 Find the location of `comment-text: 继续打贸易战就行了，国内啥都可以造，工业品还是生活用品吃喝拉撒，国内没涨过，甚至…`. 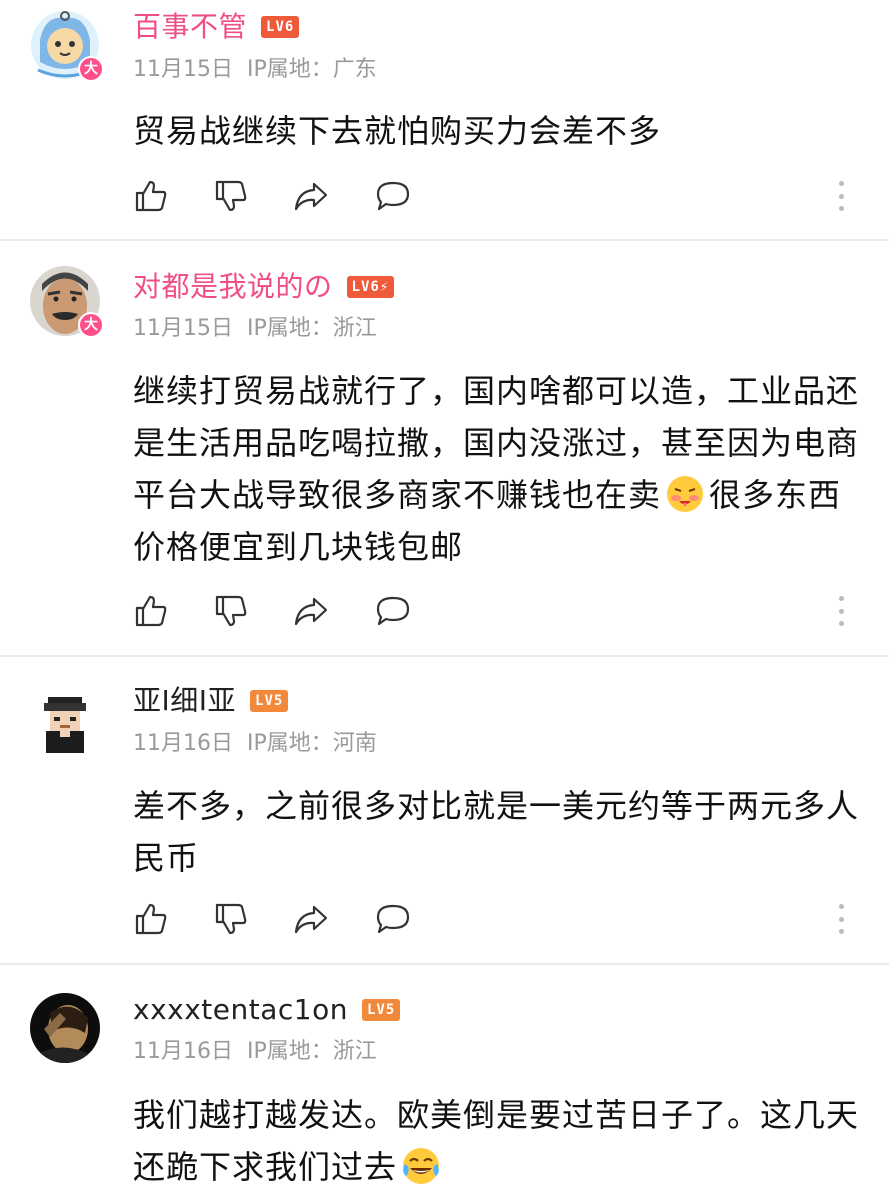

comment-text: 继续打贸易战就行了，国内啥都可以造，工业品还是生活用品吃喝拉撒，国内没涨过，甚至… is located at coordinates (498, 469).